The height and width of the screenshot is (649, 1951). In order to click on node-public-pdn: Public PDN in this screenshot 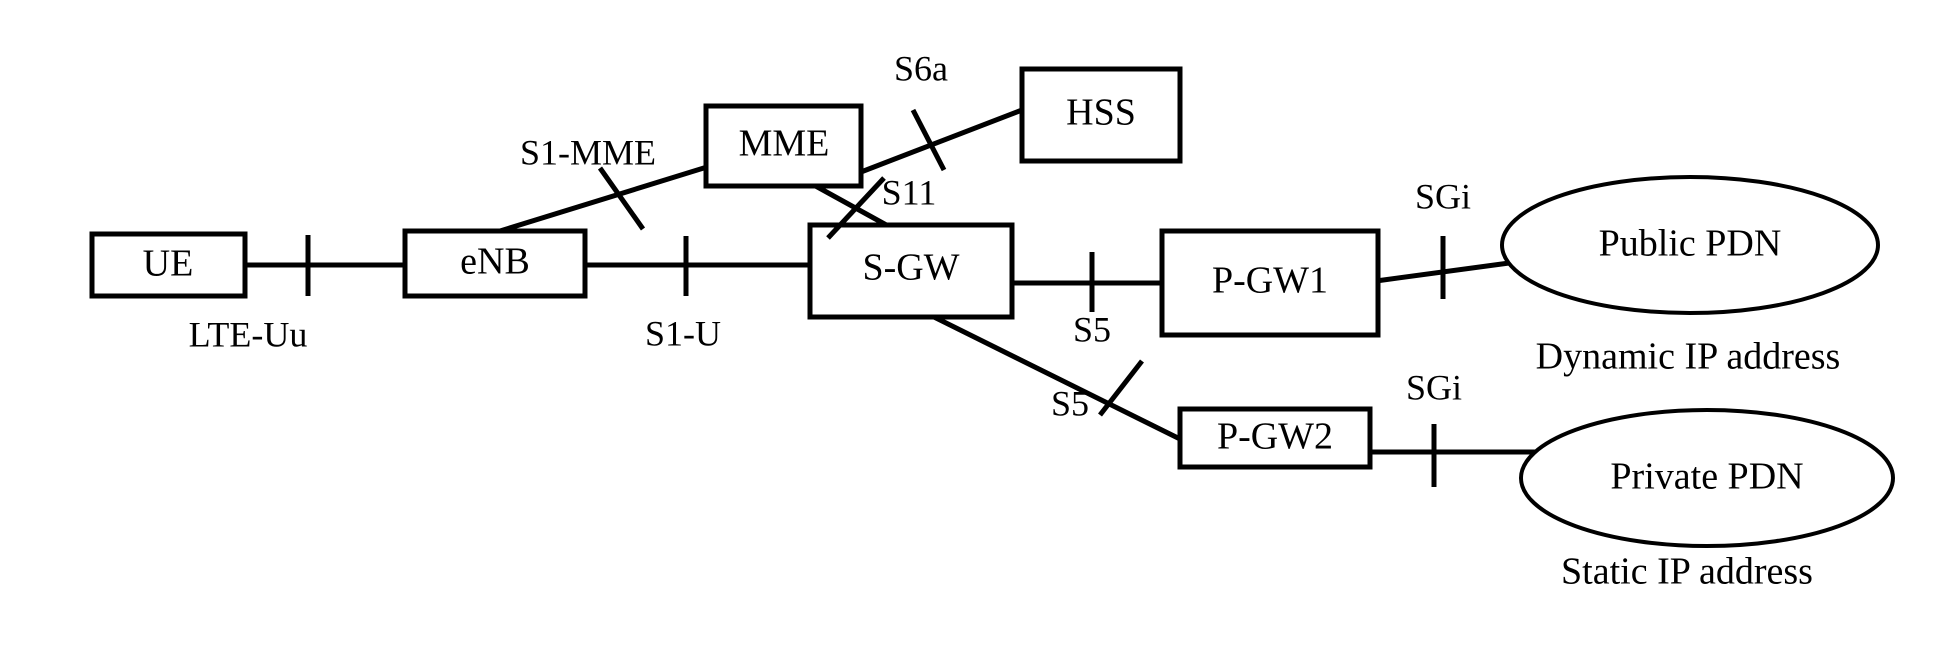, I will do `click(1690, 245)`.